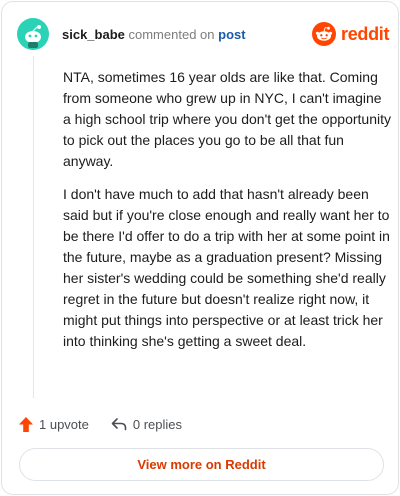 The image size is (400, 496). I want to click on commented-on-text: commented on, so click(171, 34).